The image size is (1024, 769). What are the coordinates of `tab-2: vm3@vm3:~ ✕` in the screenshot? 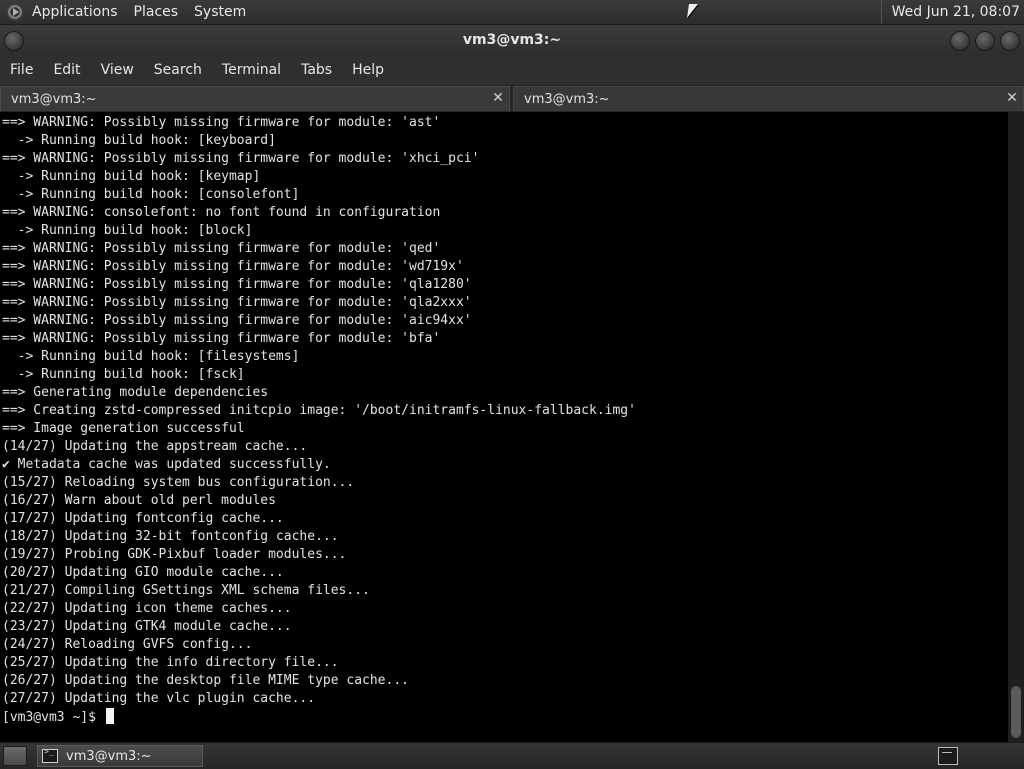 It's located at (768, 98).